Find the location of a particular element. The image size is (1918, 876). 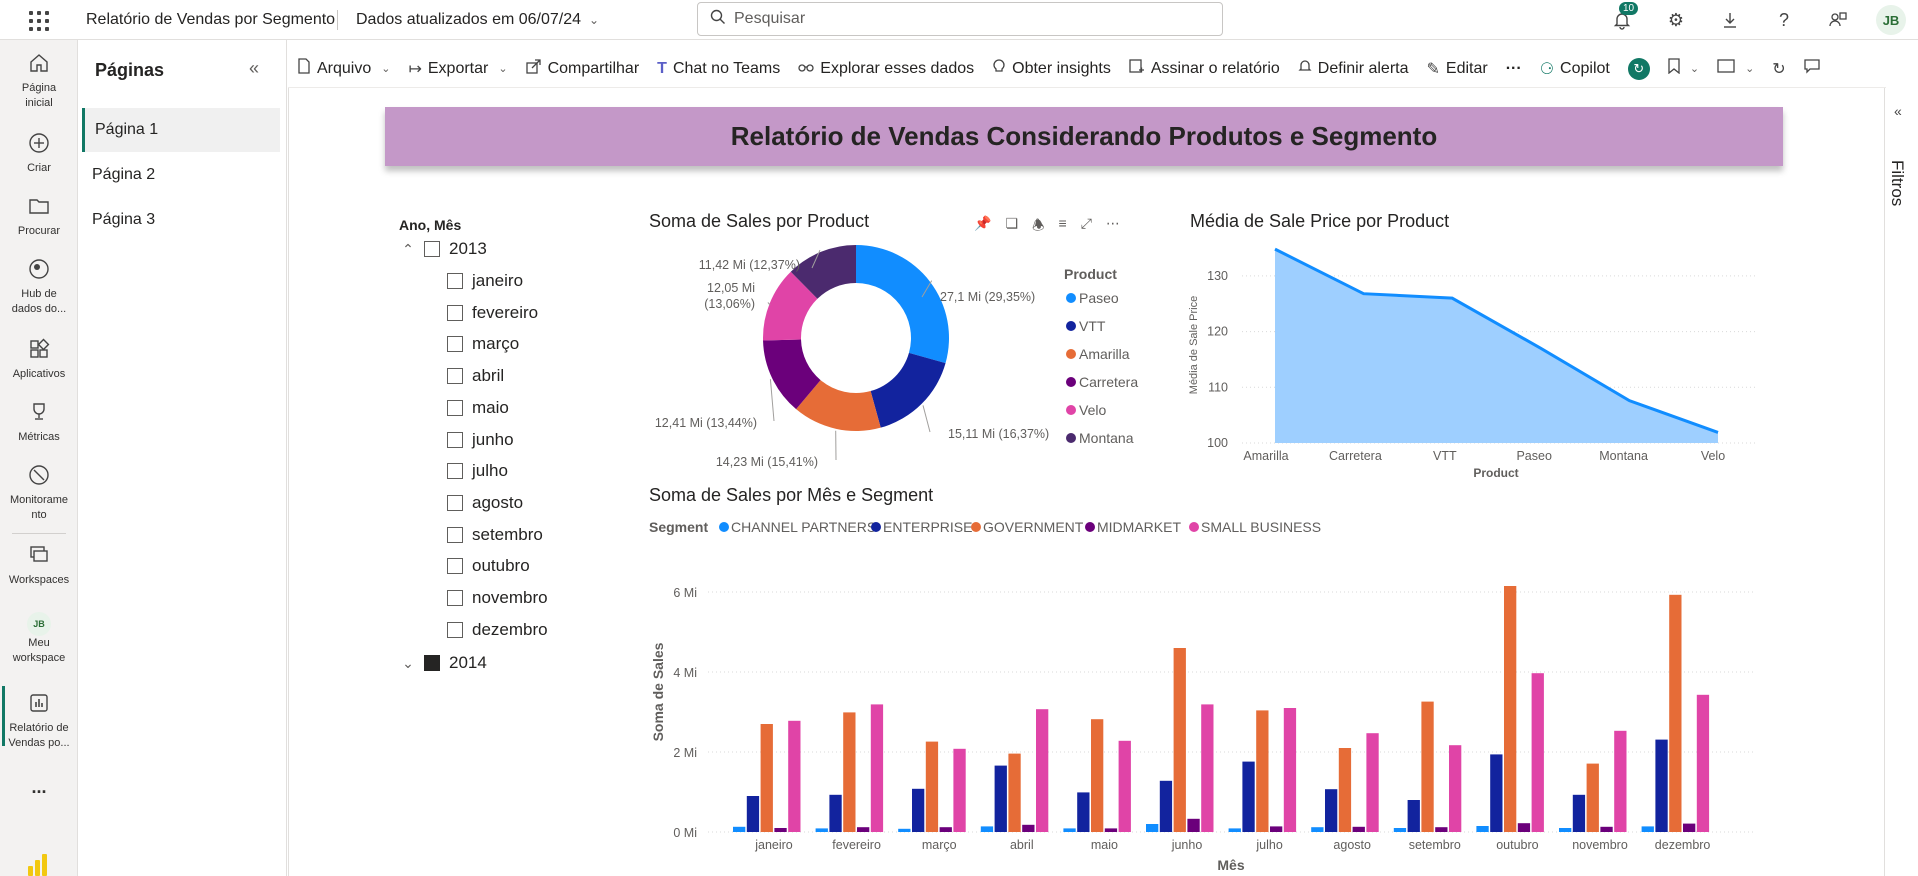

collapse-chevron-icon: « is located at coordinates (254, 68).